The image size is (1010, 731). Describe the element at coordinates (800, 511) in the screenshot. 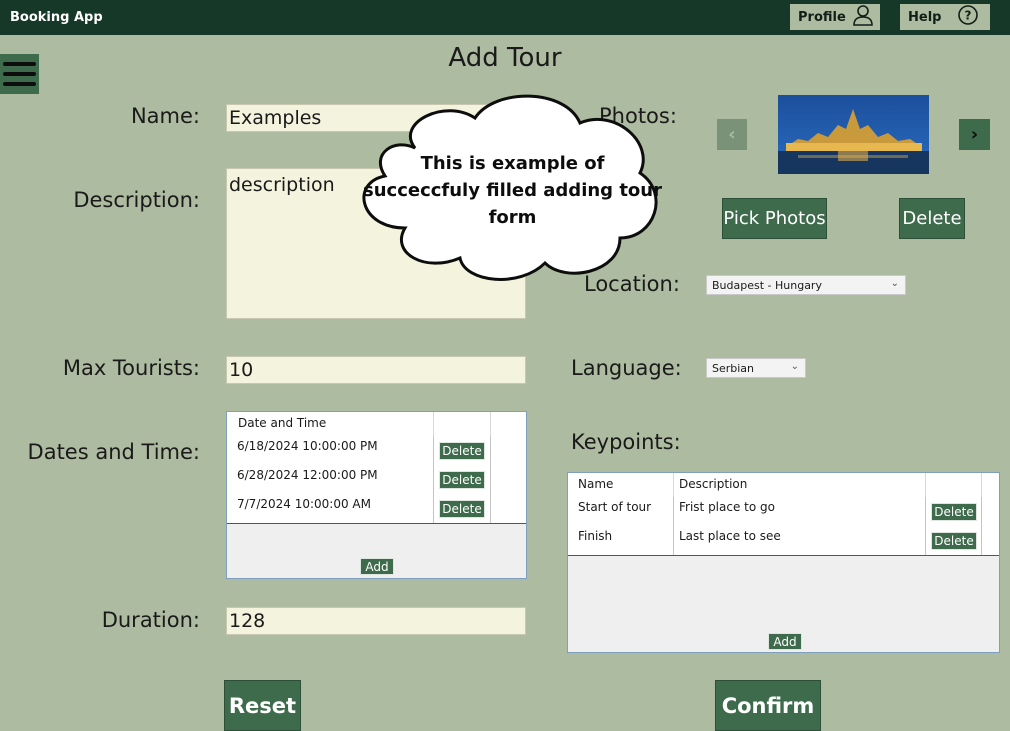

I see `keypoint-description-cell: Frist place to go` at that location.